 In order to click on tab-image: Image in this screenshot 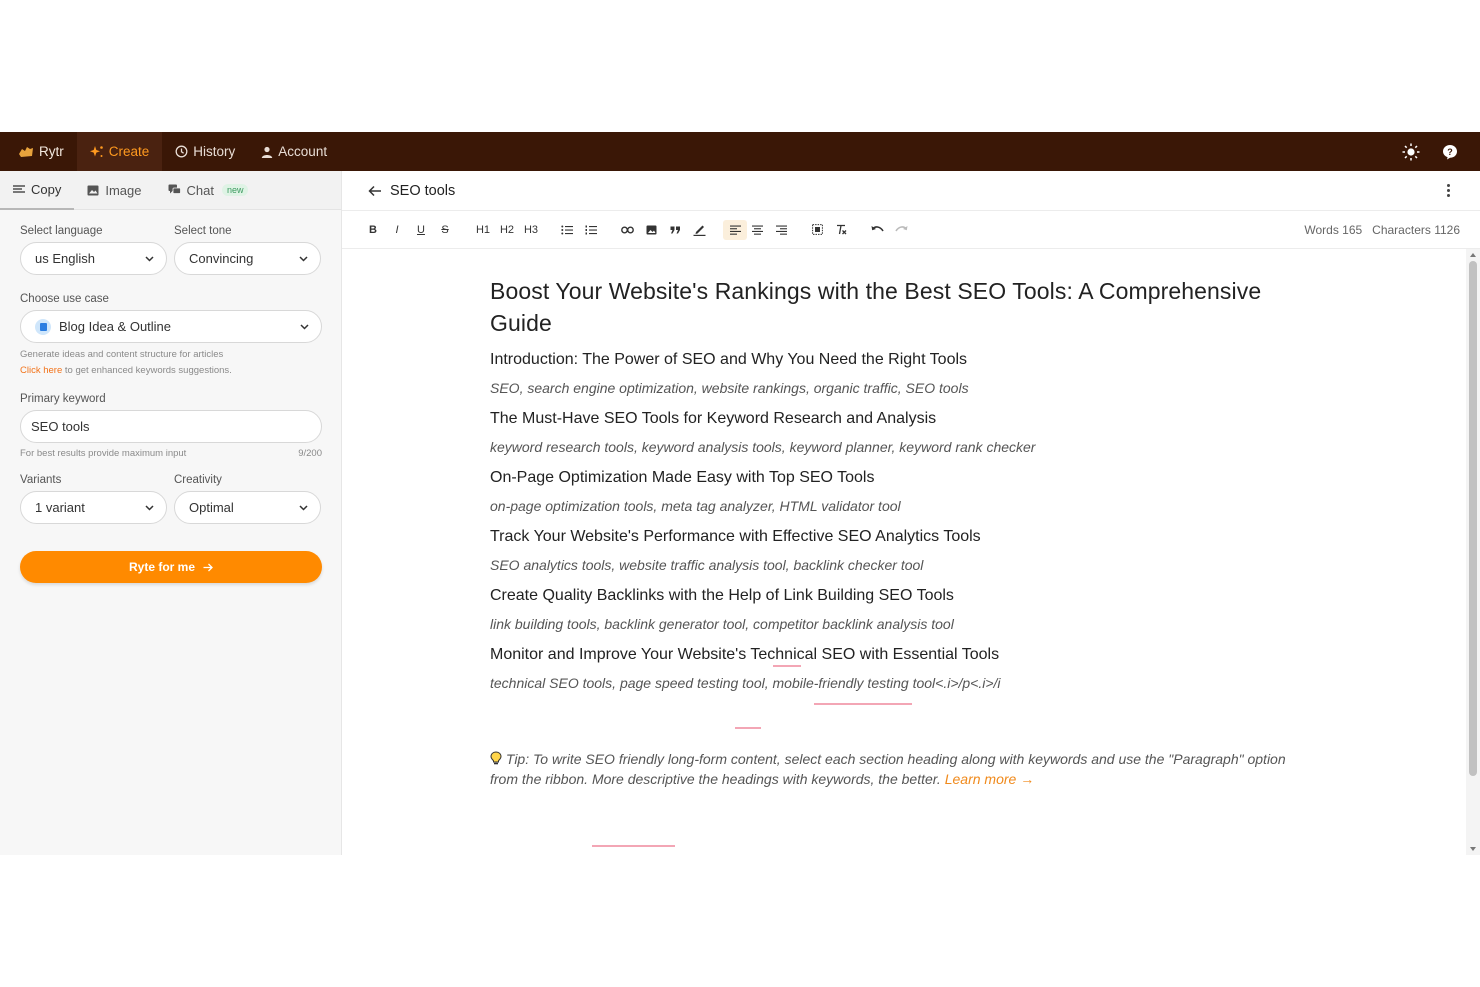, I will do `click(114, 190)`.